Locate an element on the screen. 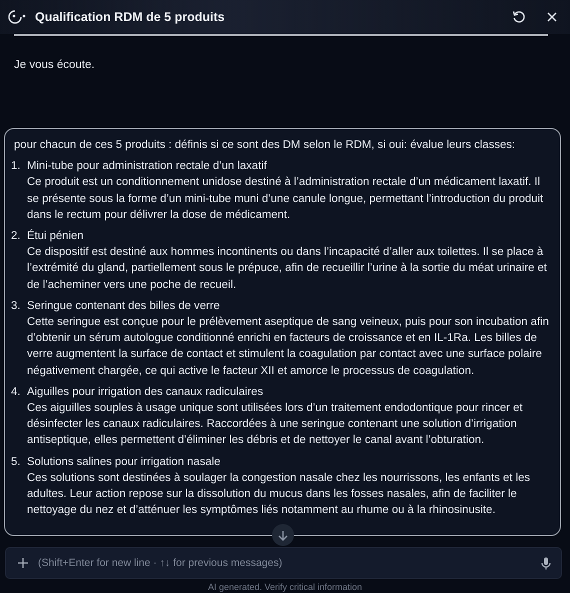  close-icon is located at coordinates (552, 17).